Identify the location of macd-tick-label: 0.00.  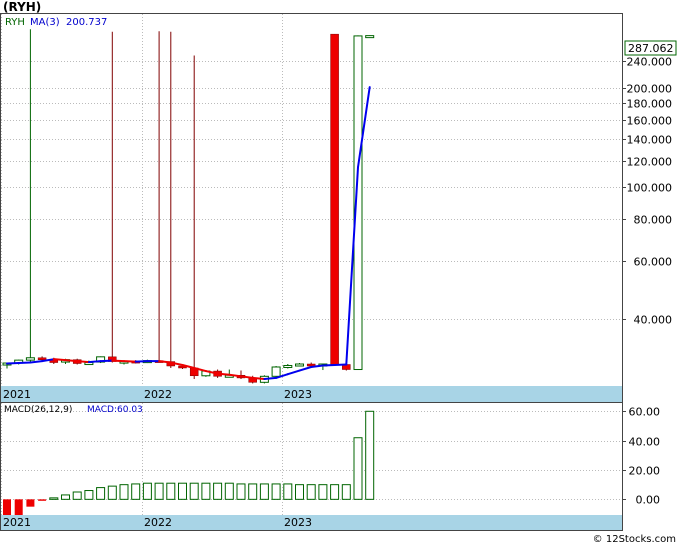
(648, 500).